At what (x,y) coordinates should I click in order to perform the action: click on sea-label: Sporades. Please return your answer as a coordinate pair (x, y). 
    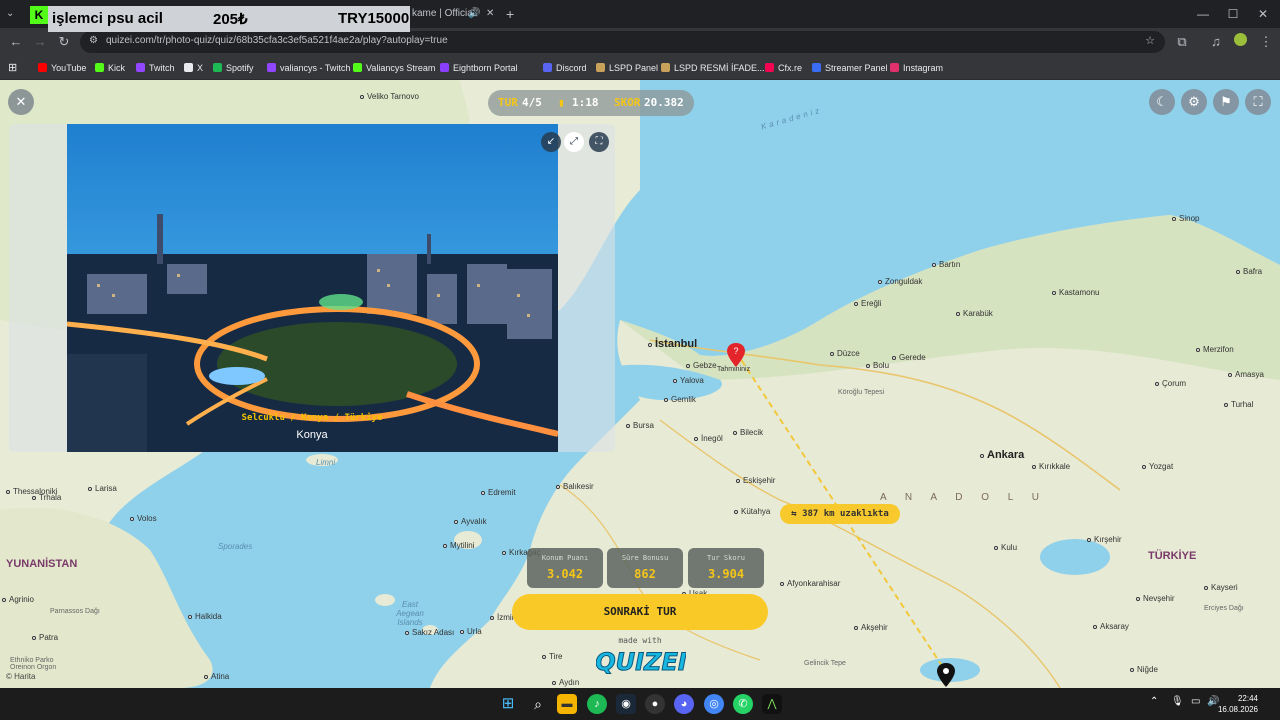
    Looking at the image, I should click on (235, 546).